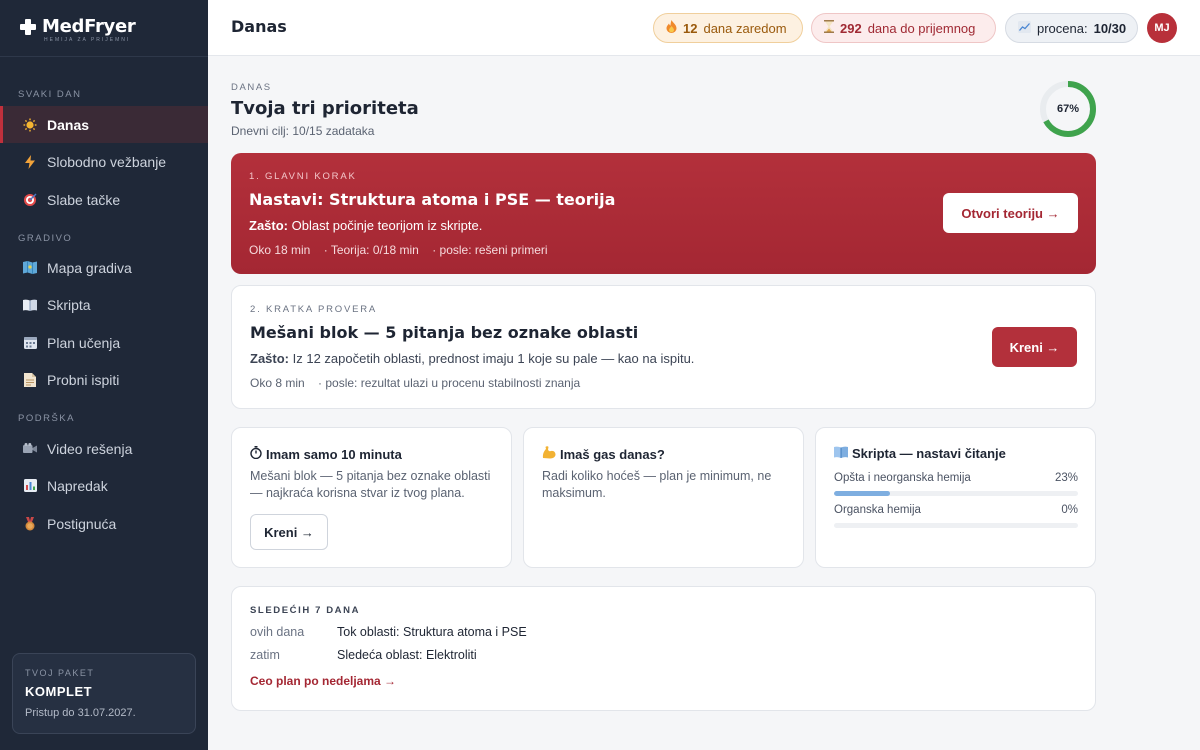 The width and height of the screenshot is (1200, 750). I want to click on subject-percent: 0%, so click(1069, 510).